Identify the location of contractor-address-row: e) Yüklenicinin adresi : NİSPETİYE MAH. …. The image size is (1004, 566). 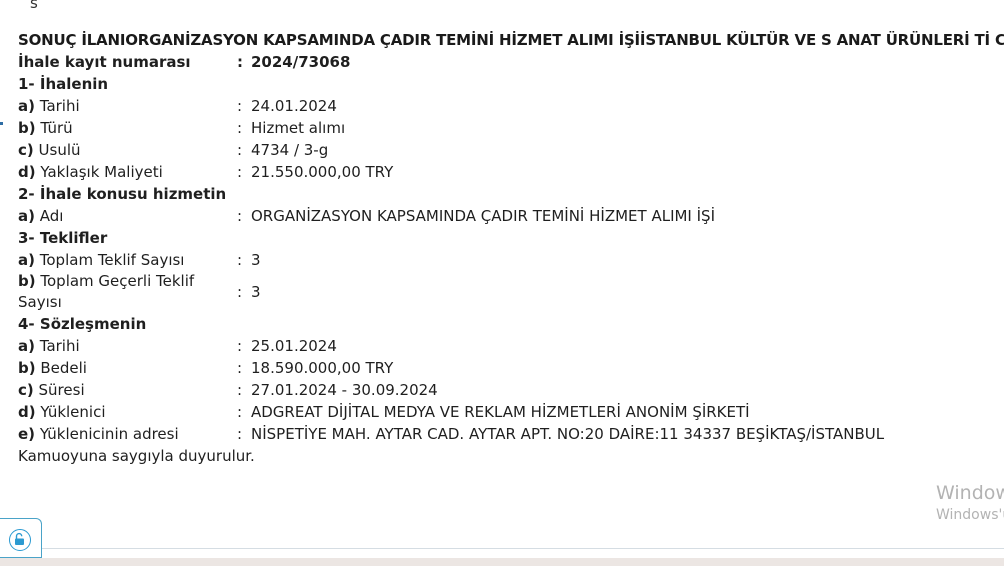
(498, 434).